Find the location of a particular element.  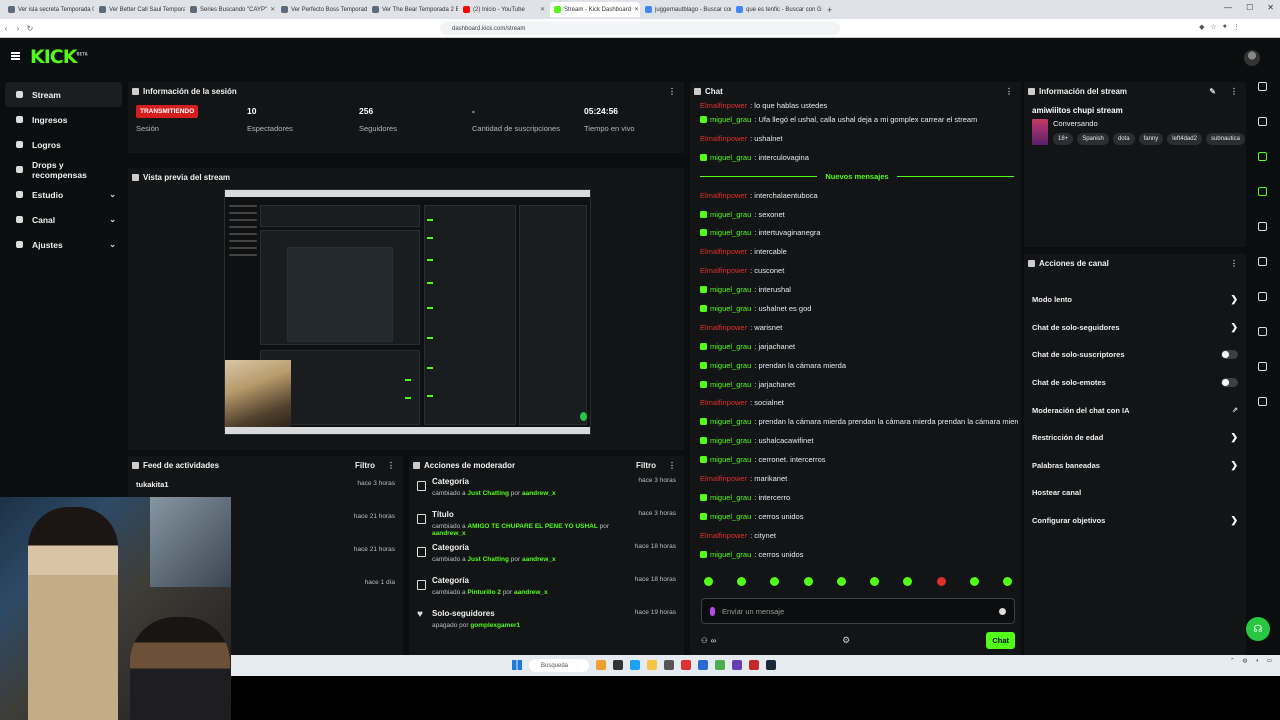

stream-info-menu-icon: ⋮ is located at coordinates (1234, 91).